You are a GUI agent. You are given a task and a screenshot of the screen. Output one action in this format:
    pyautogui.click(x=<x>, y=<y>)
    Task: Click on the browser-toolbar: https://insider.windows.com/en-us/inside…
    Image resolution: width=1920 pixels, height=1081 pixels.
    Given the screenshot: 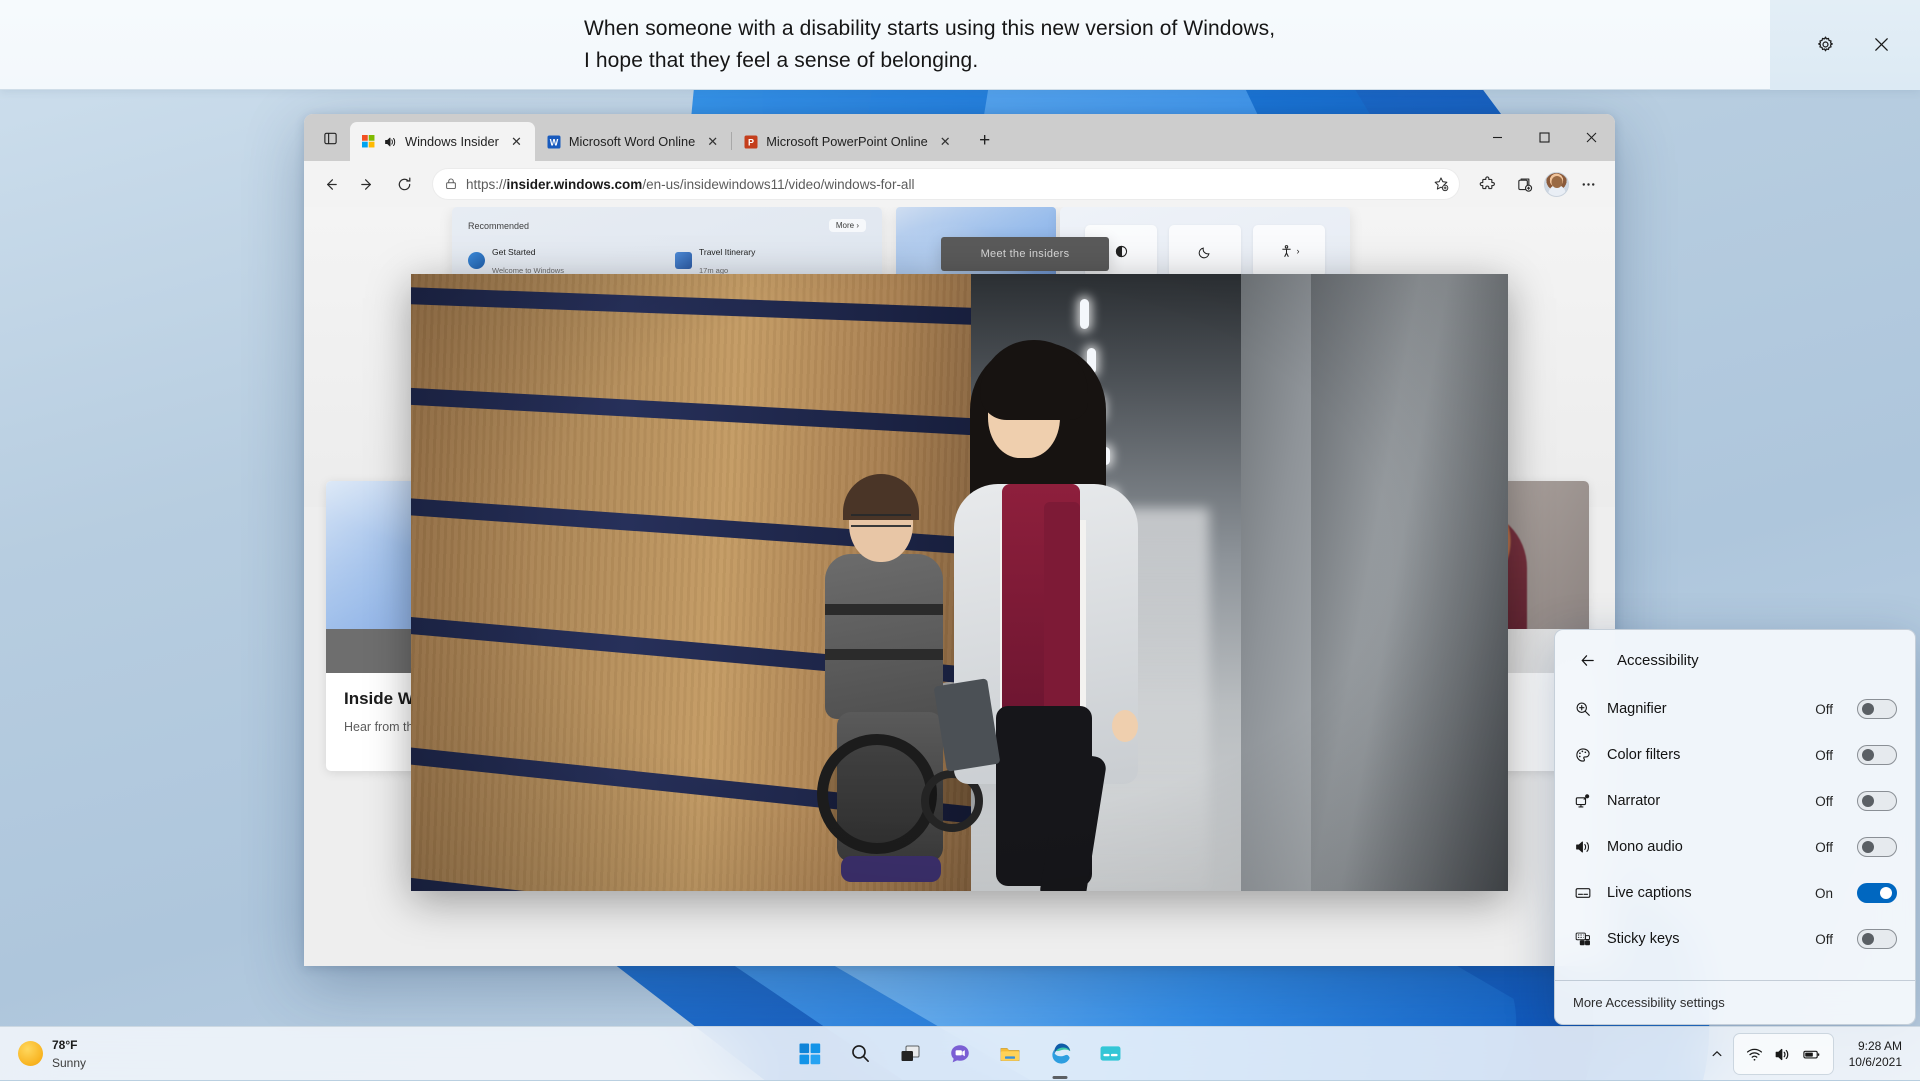 What is the action you would take?
    pyautogui.click(x=959, y=184)
    